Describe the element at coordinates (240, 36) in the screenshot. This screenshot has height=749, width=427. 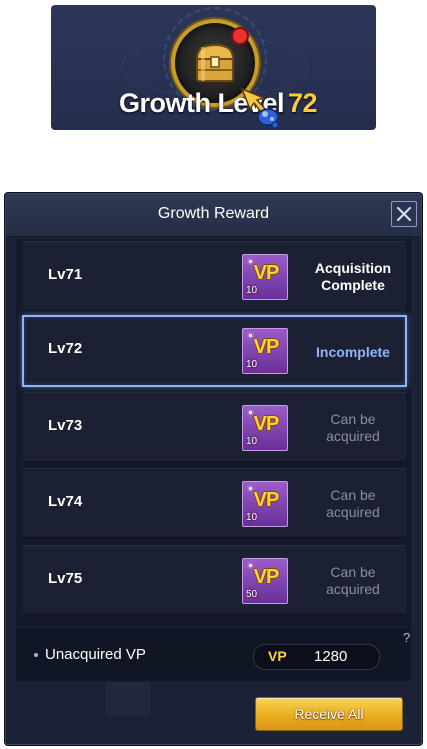
I see `notification-dot-icon` at that location.